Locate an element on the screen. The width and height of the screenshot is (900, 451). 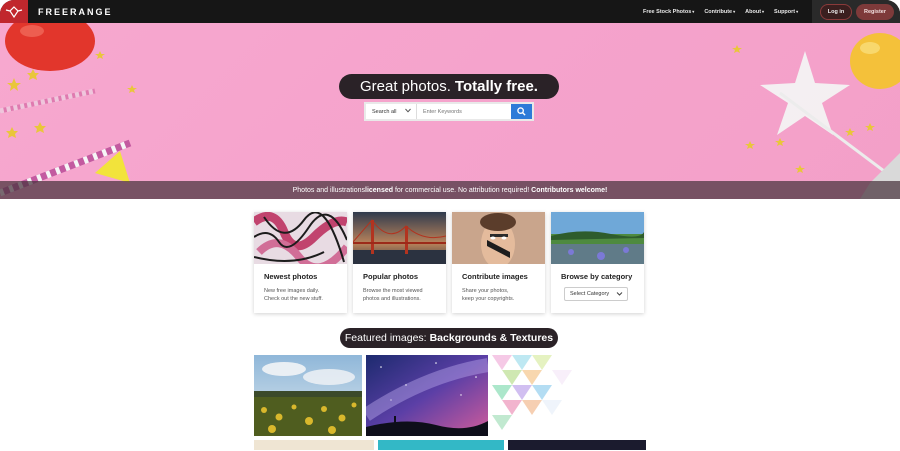
featured-heading: Featured images: Backgrounds & Textures is located at coordinates (449, 338).